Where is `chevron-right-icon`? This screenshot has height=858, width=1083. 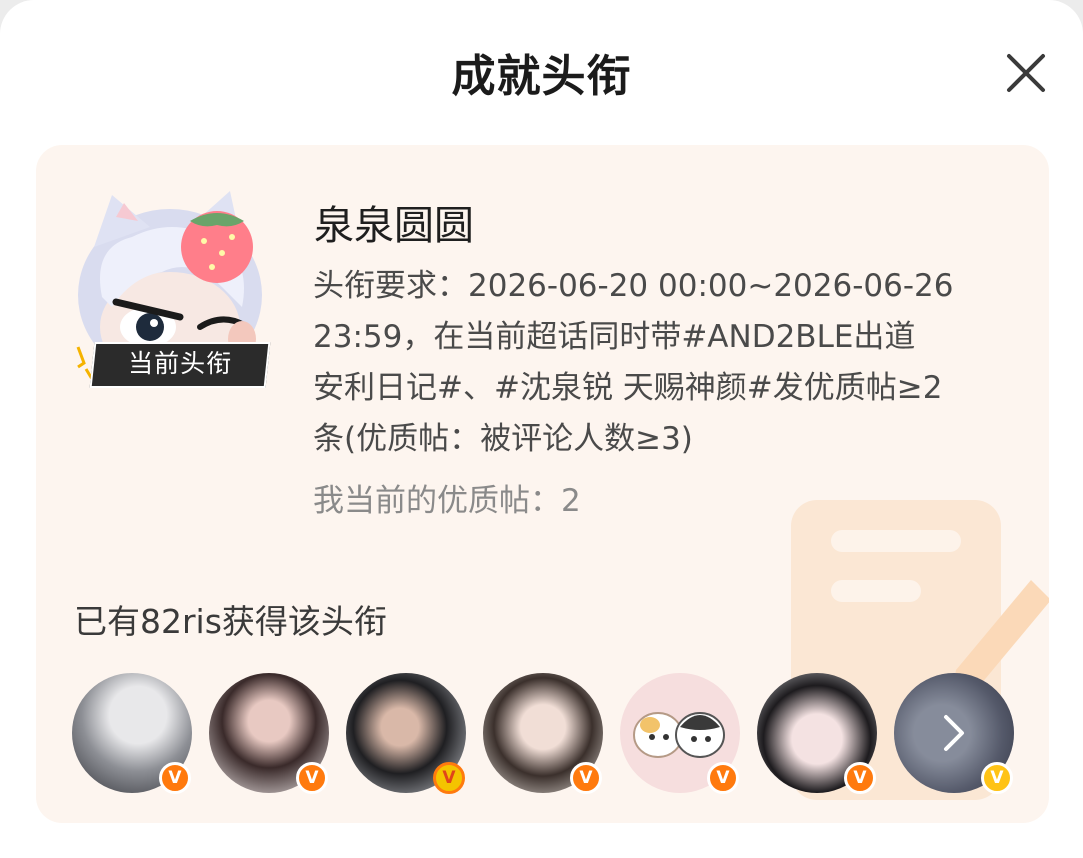 chevron-right-icon is located at coordinates (953, 733).